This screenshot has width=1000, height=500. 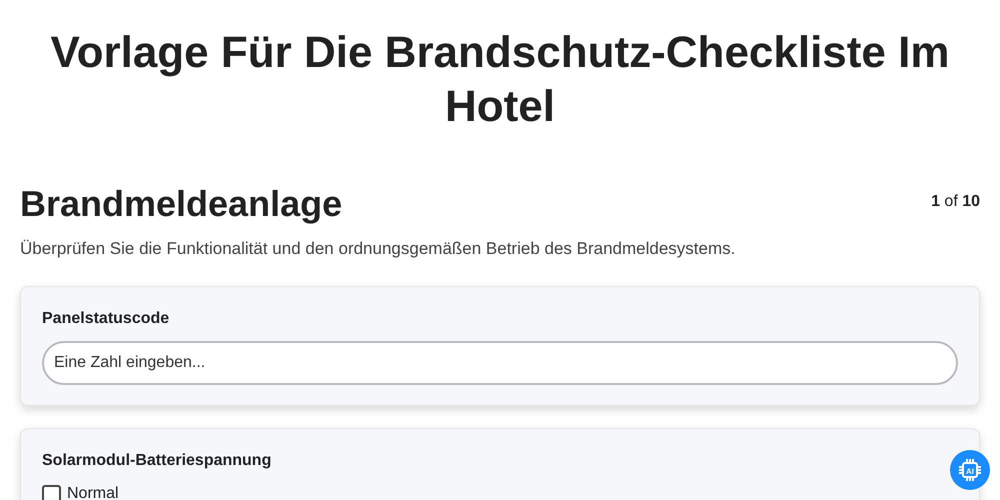 I want to click on question-label: Panelstatuscode, so click(x=106, y=318).